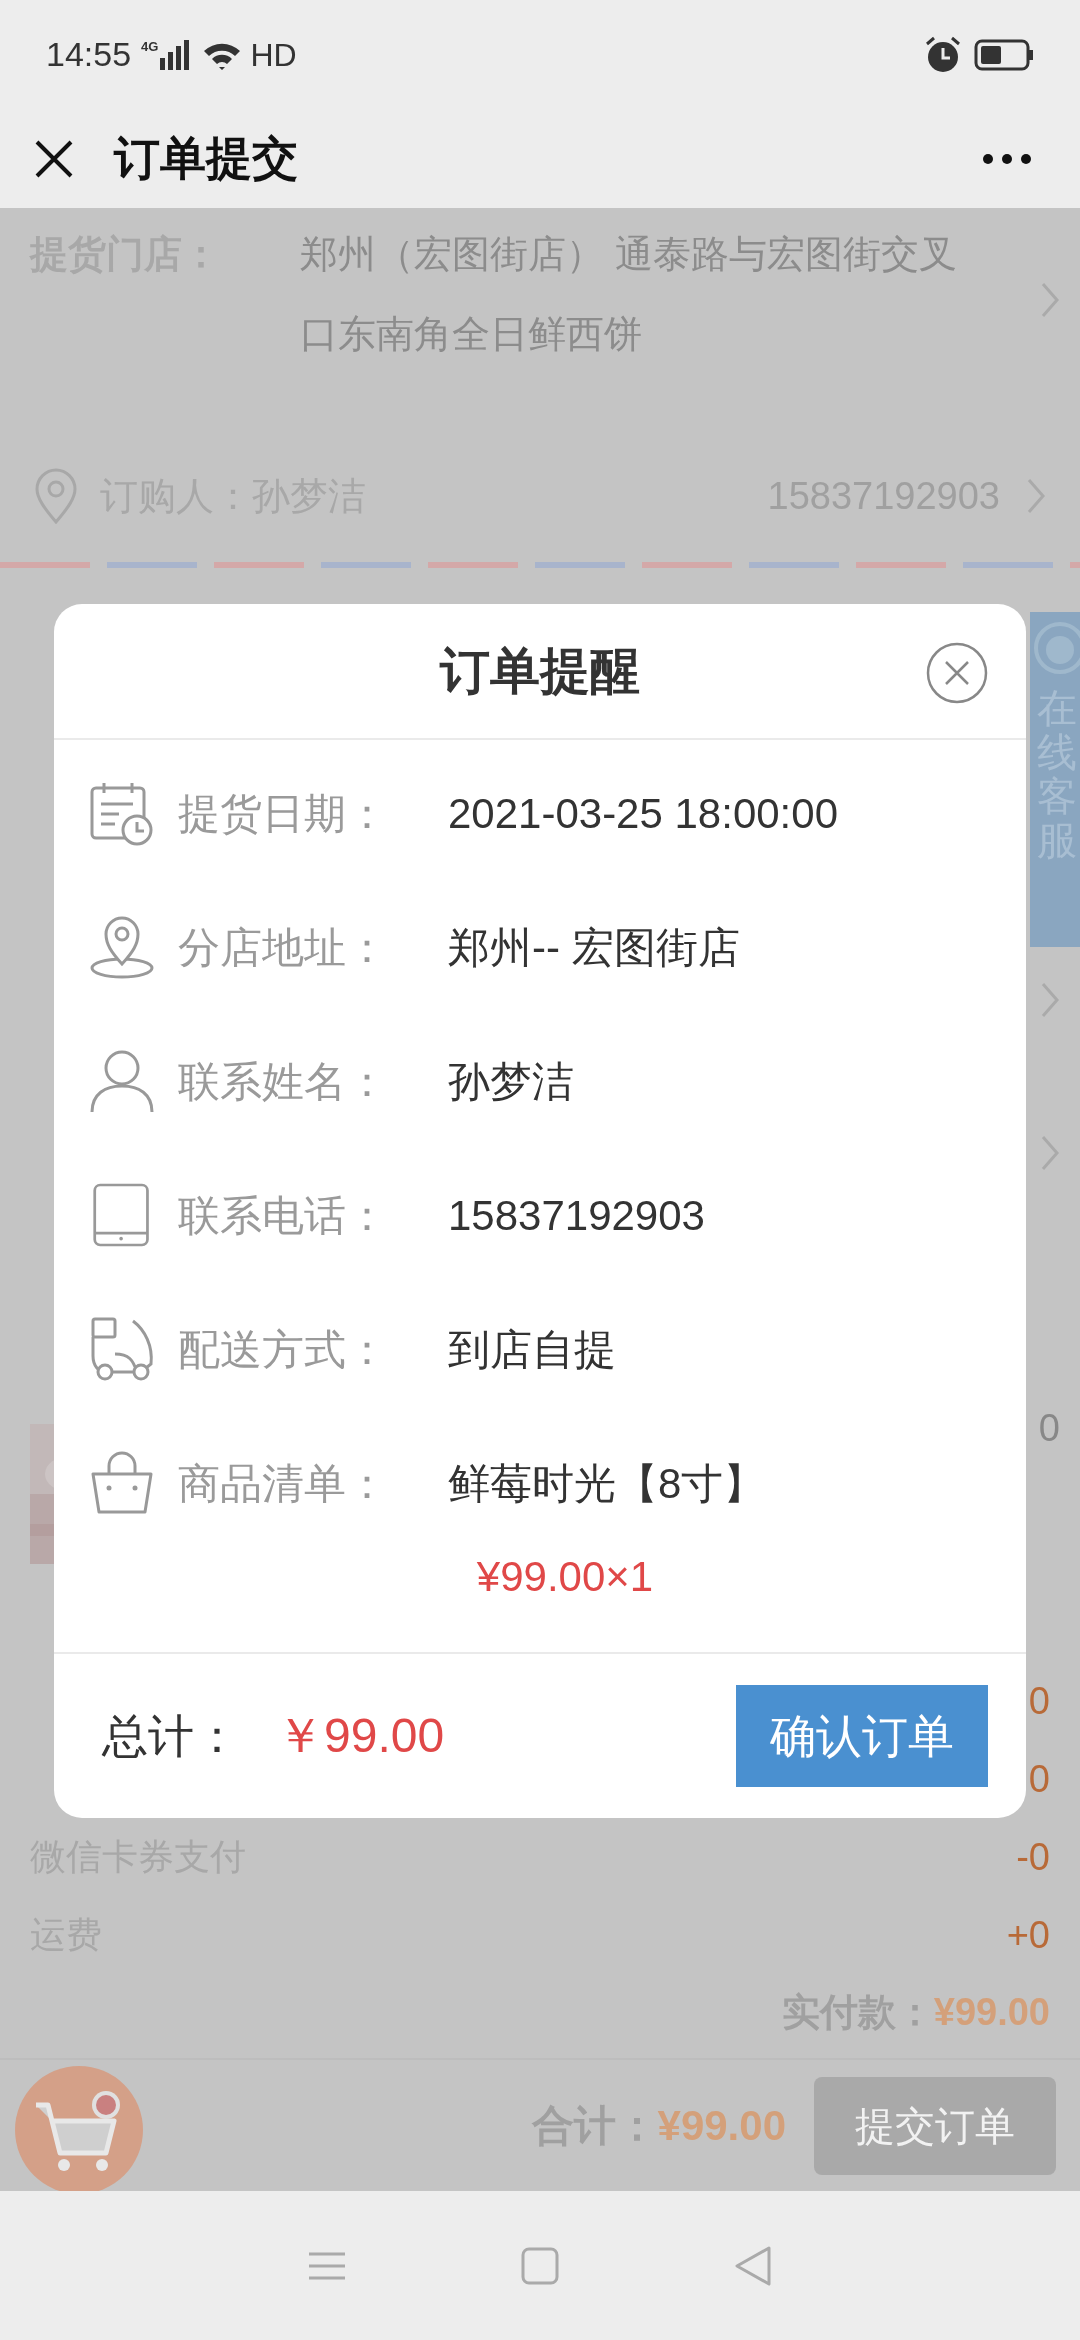  Describe the element at coordinates (283, 813) in the screenshot. I see `field-label: 提货日期：` at that location.